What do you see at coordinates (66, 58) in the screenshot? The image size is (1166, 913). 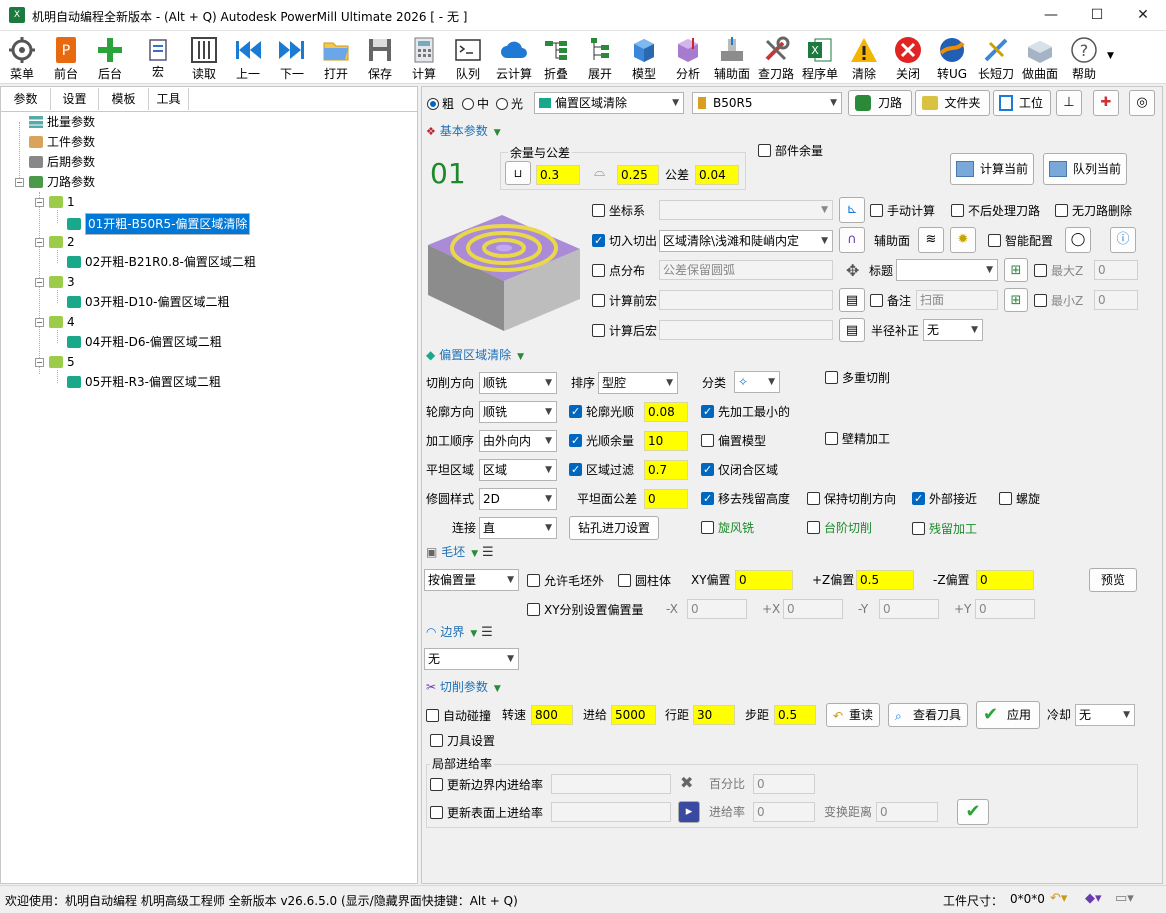 I see `foreground-button: P 前台` at bounding box center [66, 58].